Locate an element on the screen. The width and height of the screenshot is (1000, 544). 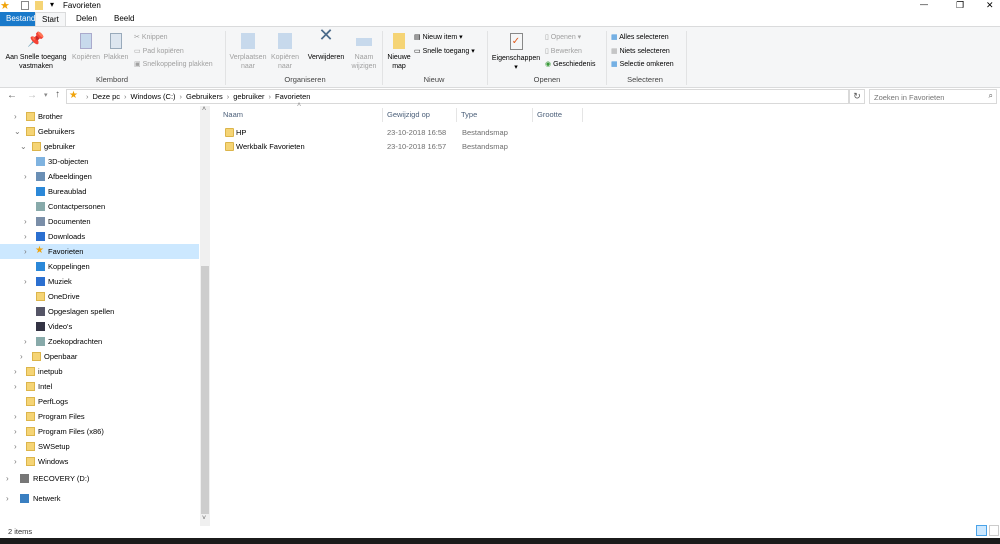
minimize-button: — is located at coordinates (924, 4).